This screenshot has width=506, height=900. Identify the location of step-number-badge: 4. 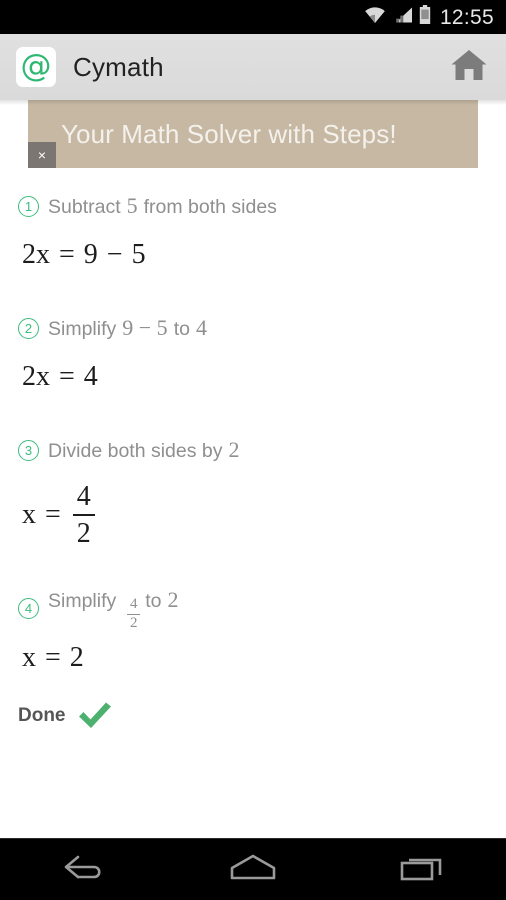
(28, 609).